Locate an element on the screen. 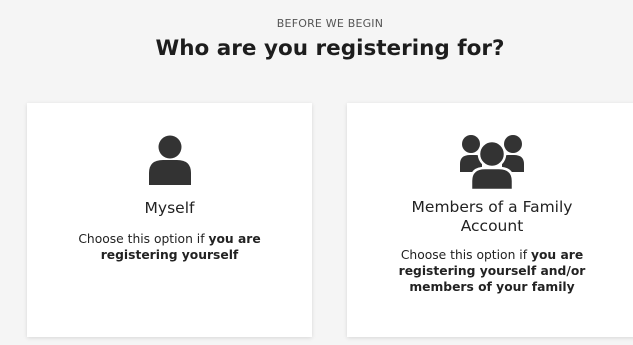  option-title: Myself is located at coordinates (169, 208).